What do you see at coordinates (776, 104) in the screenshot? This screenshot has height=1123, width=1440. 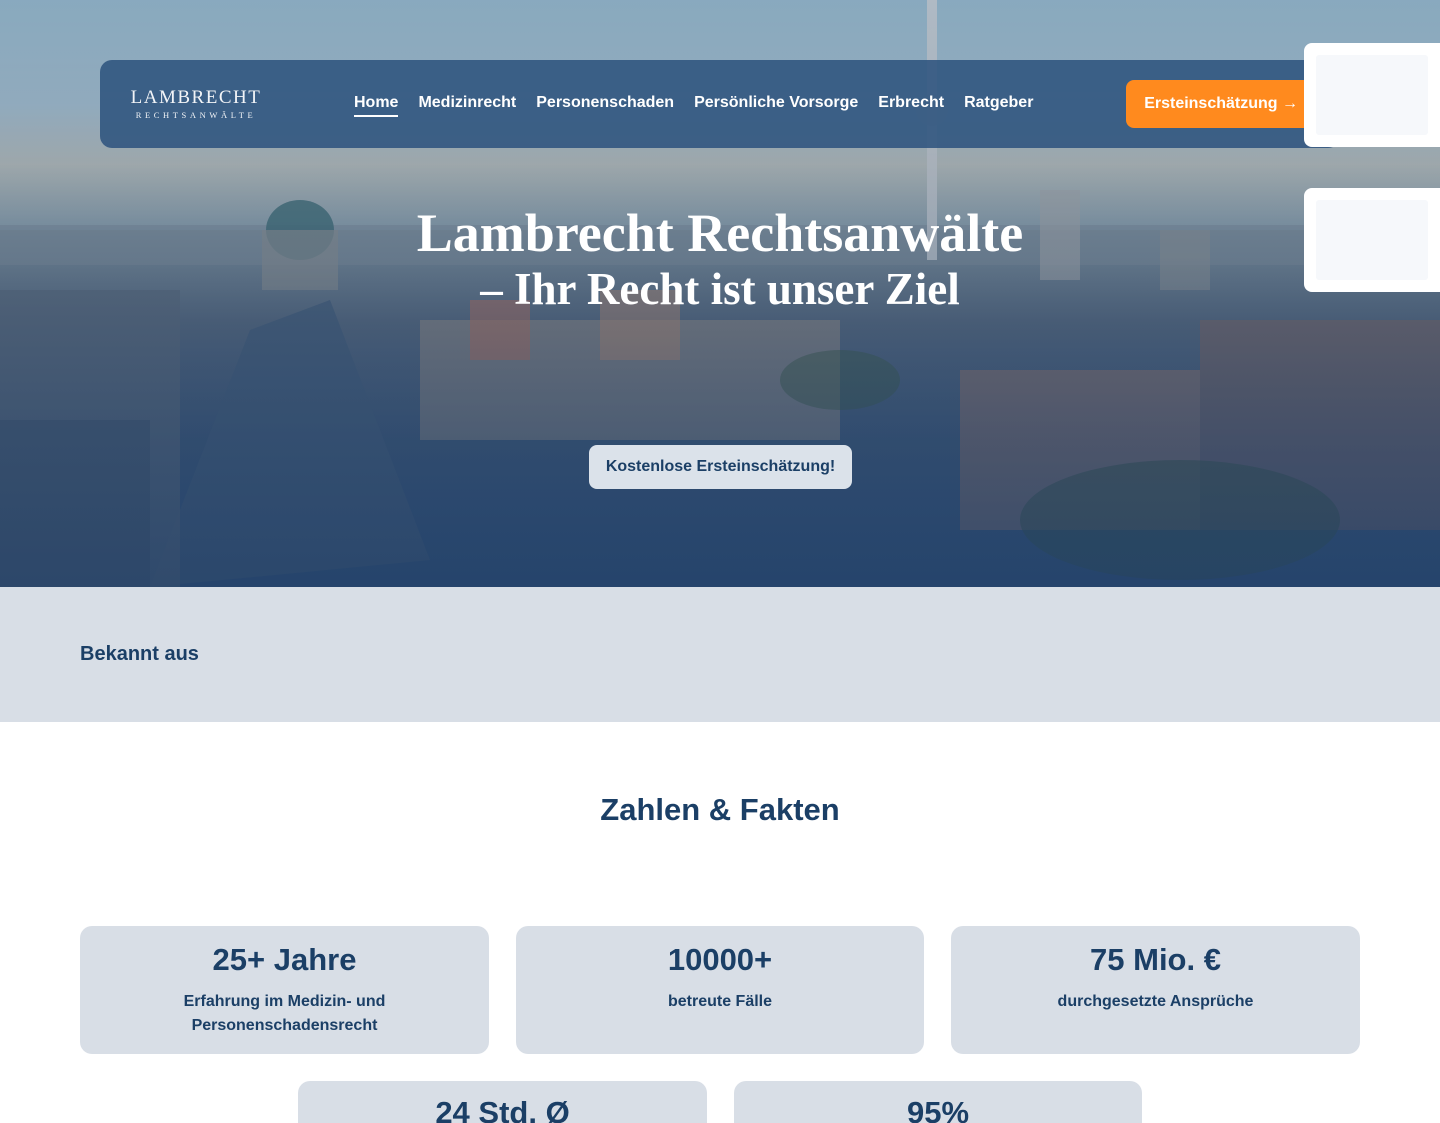 I see `nav-link-persoenliche-vorsorge: Persönliche Vorsorge` at bounding box center [776, 104].